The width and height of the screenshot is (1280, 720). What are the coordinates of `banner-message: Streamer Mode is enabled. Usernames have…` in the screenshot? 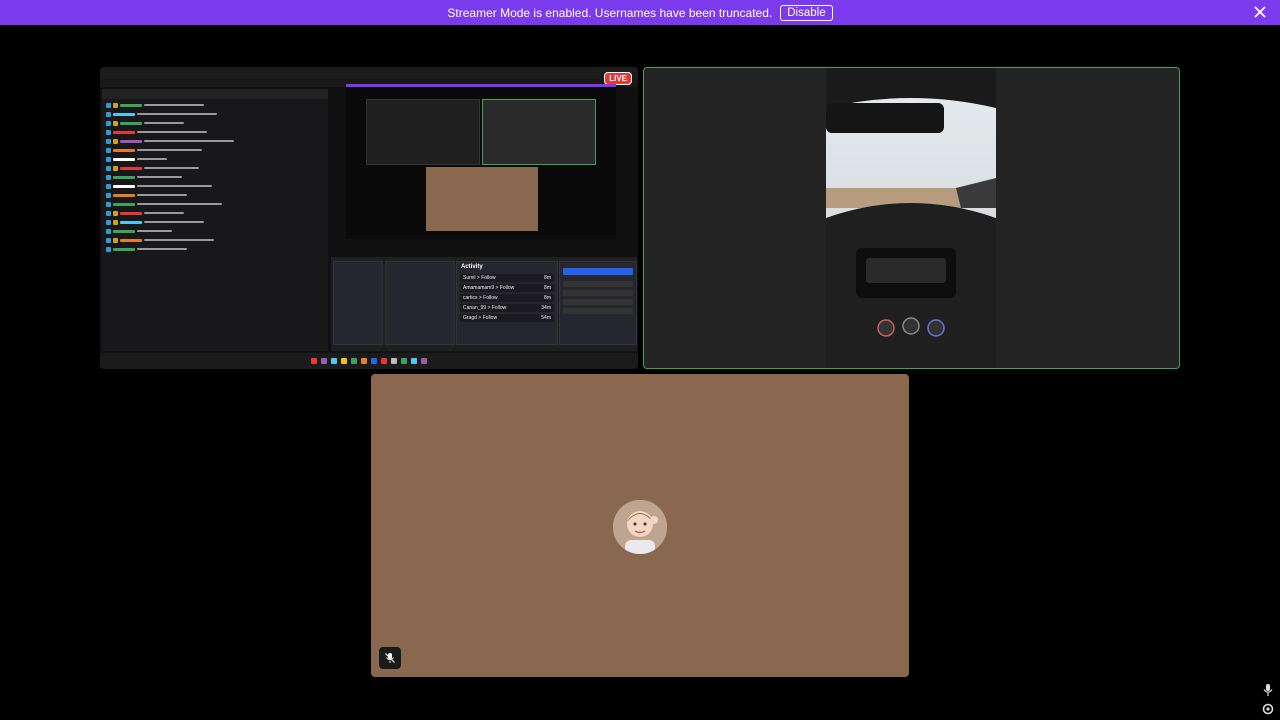 It's located at (610, 12).